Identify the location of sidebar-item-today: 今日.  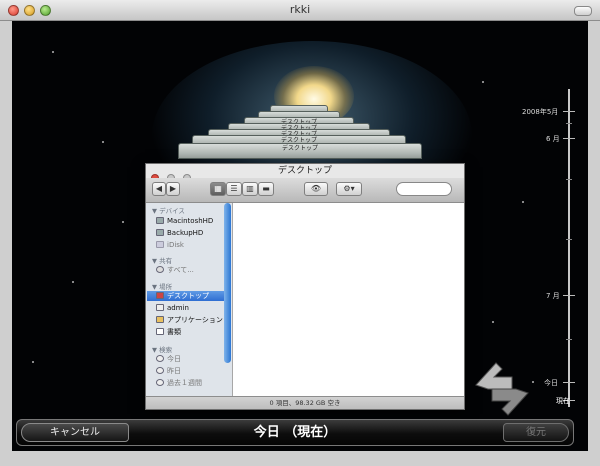
(193, 359).